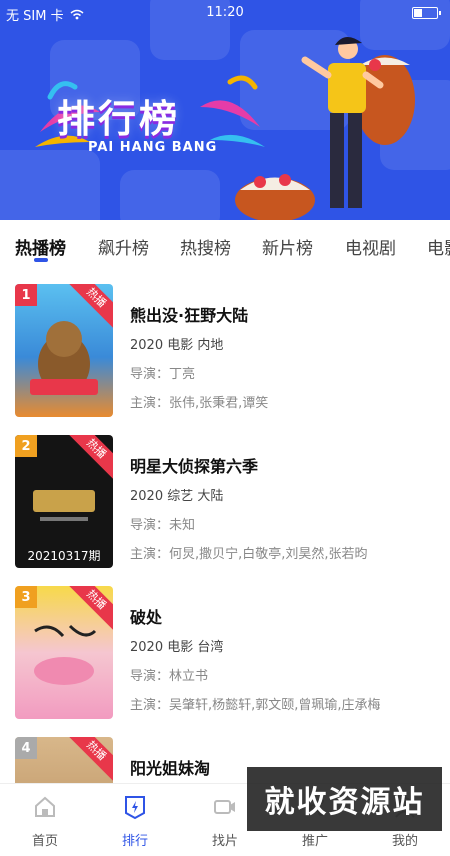 The height and width of the screenshot is (856, 450). What do you see at coordinates (344, 799) in the screenshot?
I see `watermark-overlay: 就收资源站` at bounding box center [344, 799].